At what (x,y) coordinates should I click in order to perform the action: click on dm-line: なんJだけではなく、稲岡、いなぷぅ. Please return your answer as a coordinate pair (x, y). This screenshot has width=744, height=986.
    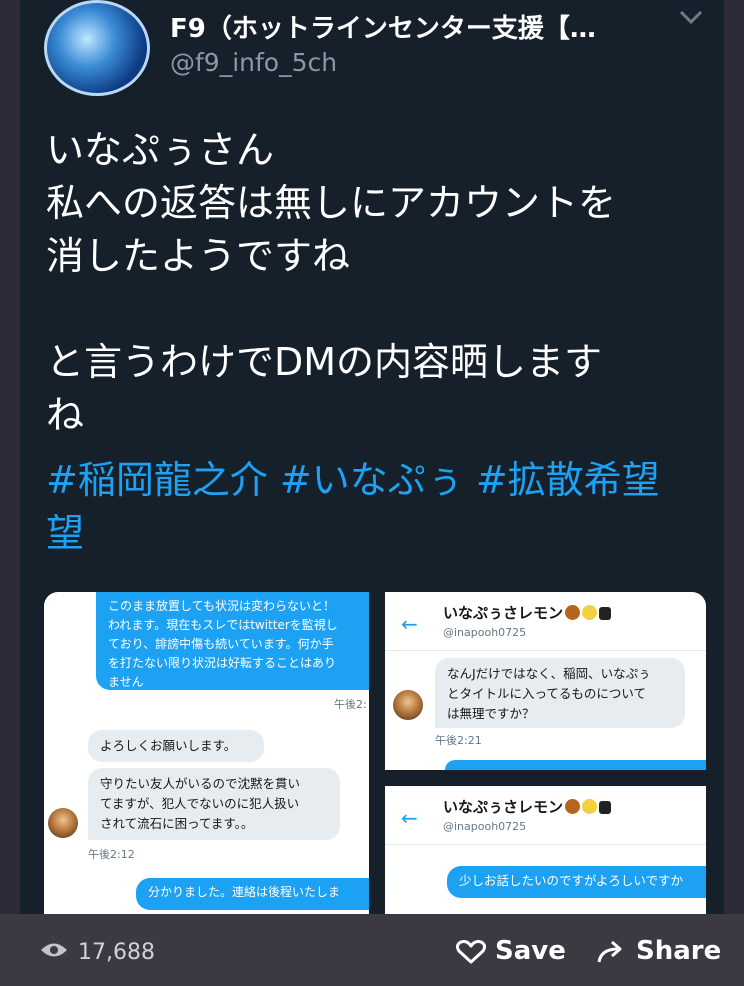
    Looking at the image, I should click on (549, 673).